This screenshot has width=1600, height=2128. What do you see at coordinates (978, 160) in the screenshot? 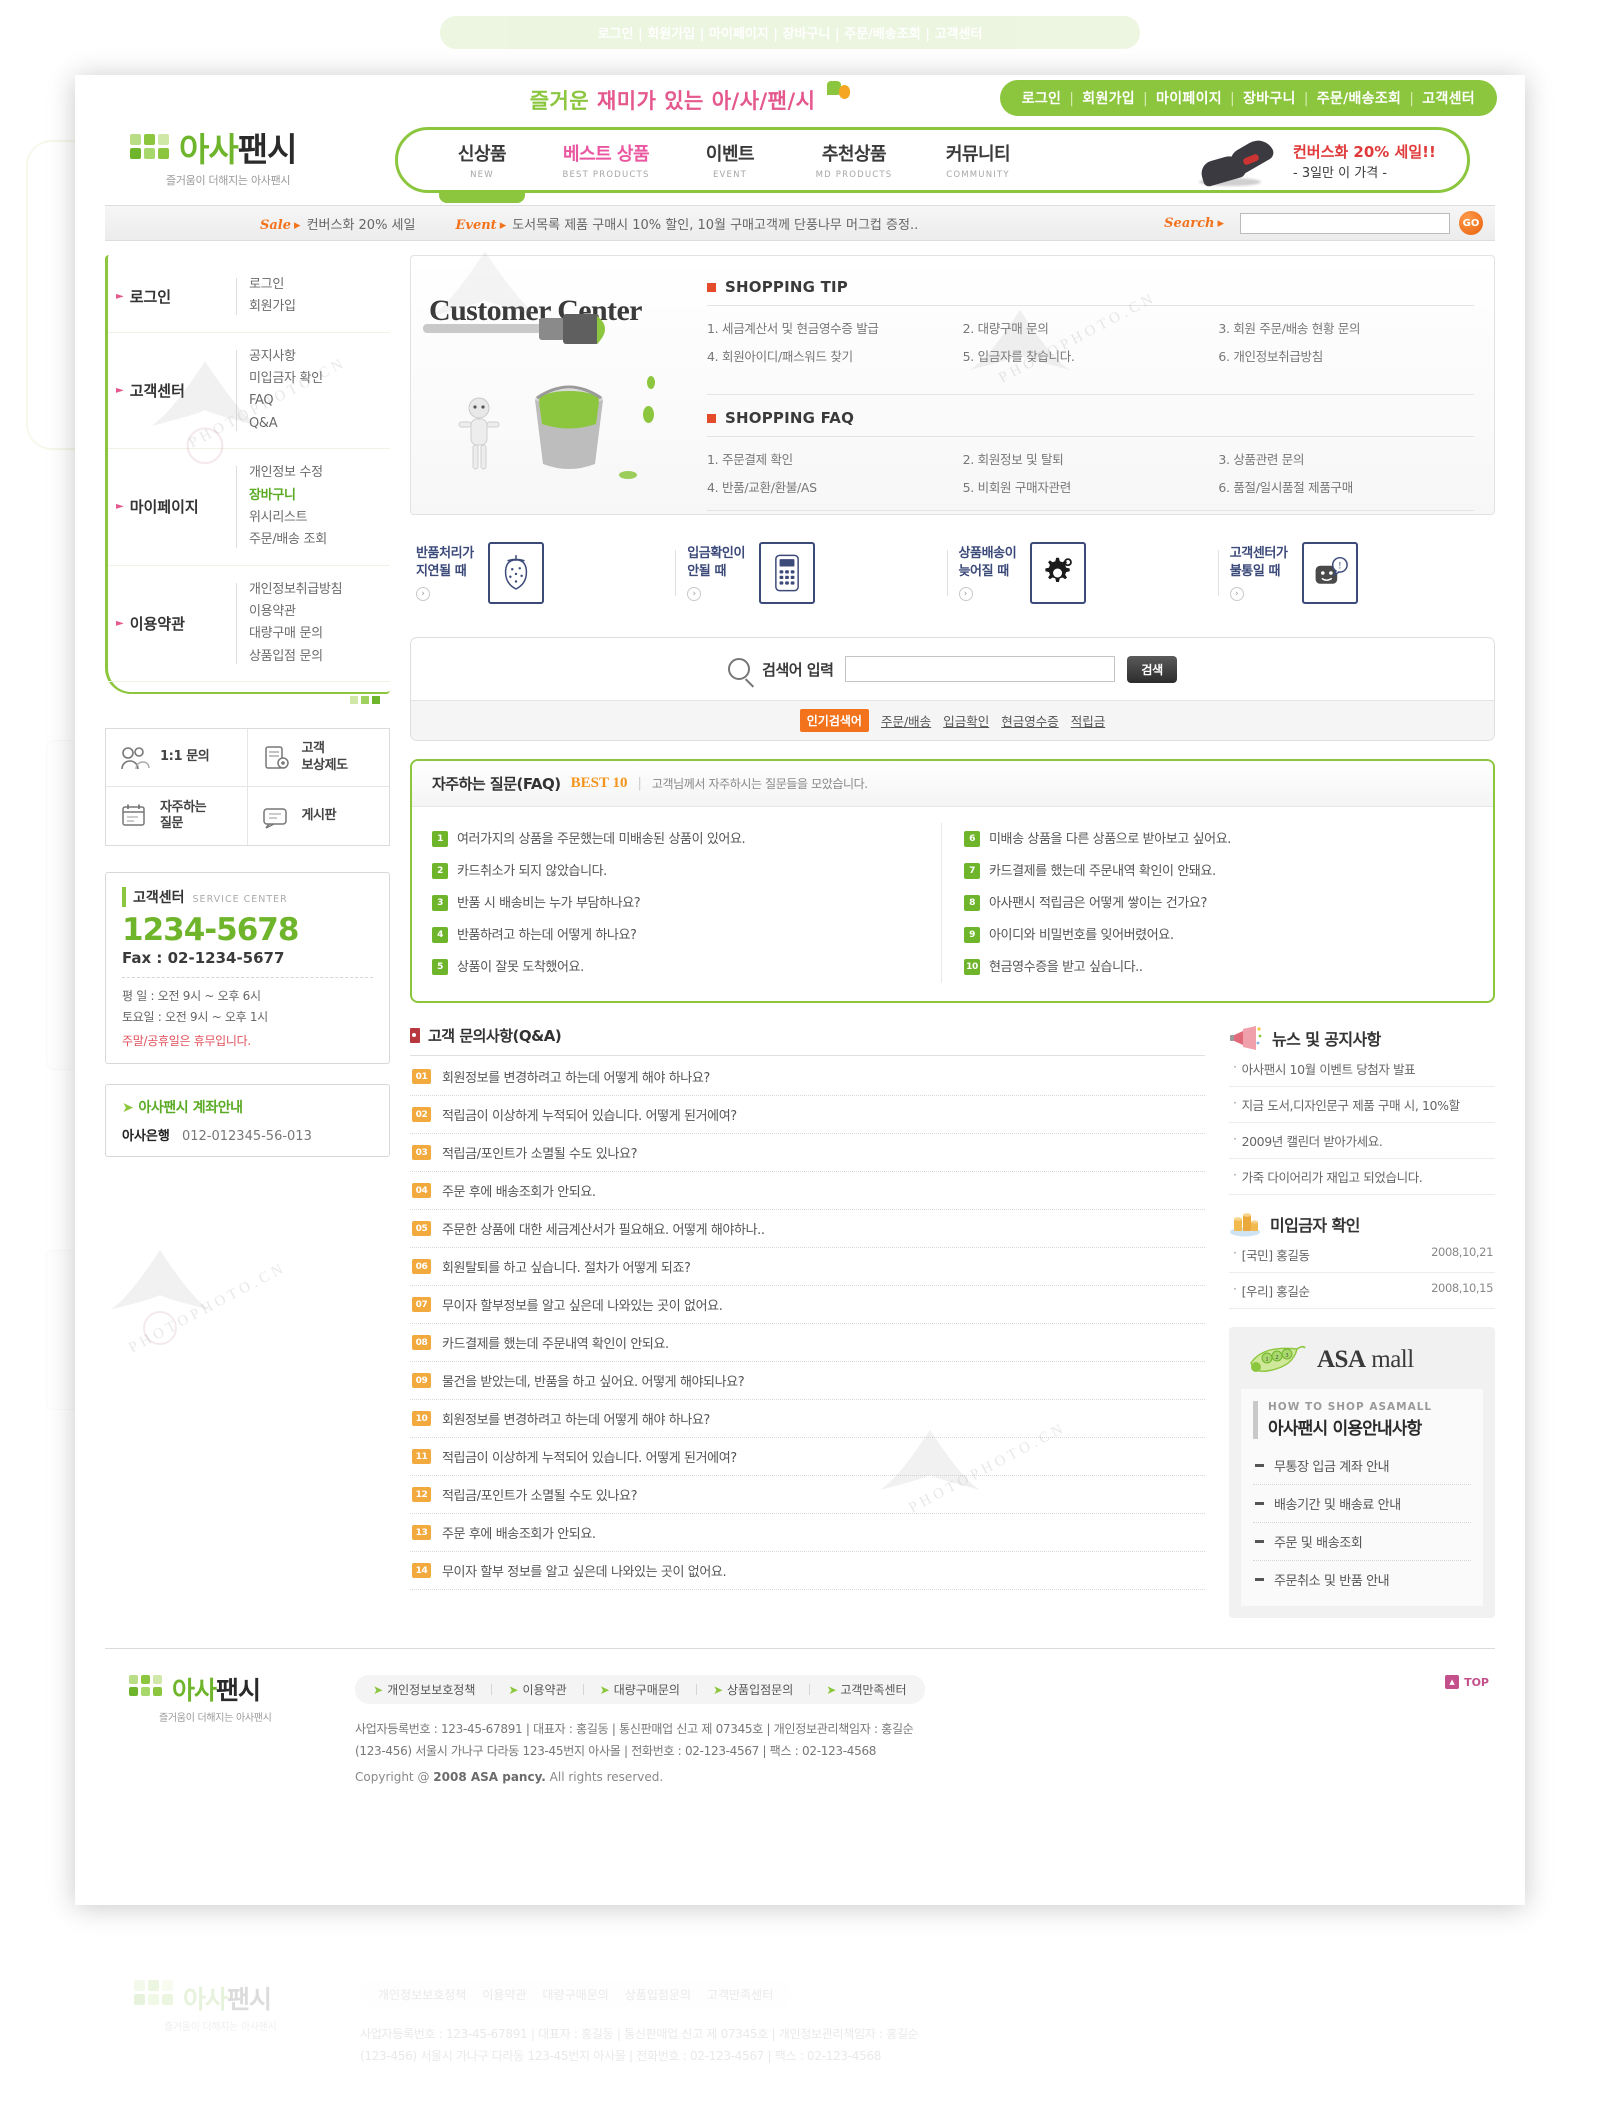
I see `nav-item-community: 커뮤니티 COMMUNITY` at bounding box center [978, 160].